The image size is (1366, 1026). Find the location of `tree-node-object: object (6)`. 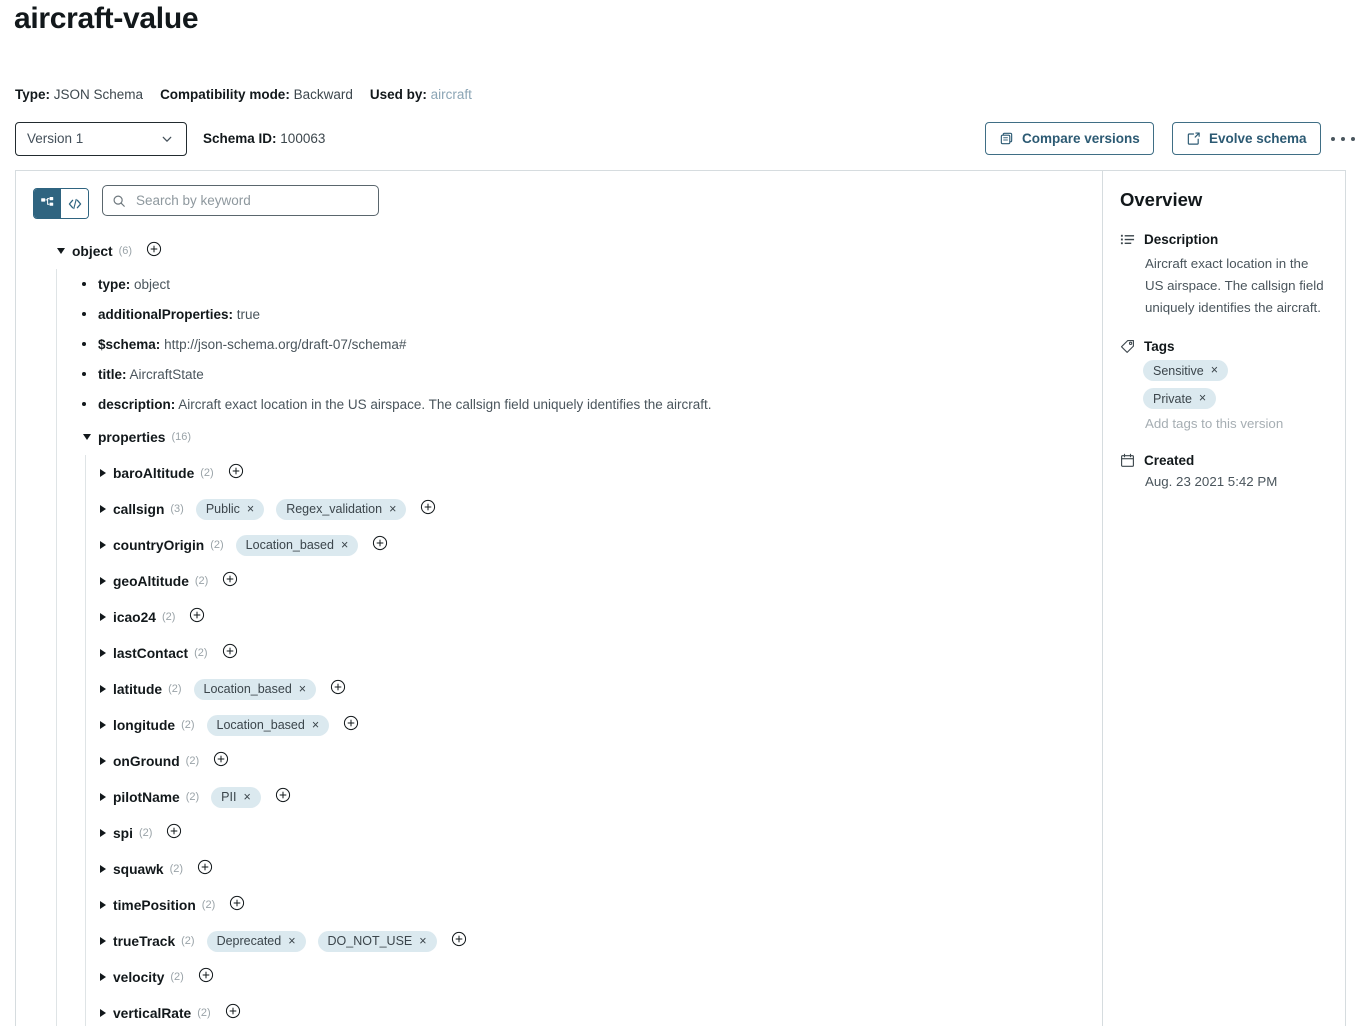

tree-node-object: object (6) is located at coordinates (559, 251).